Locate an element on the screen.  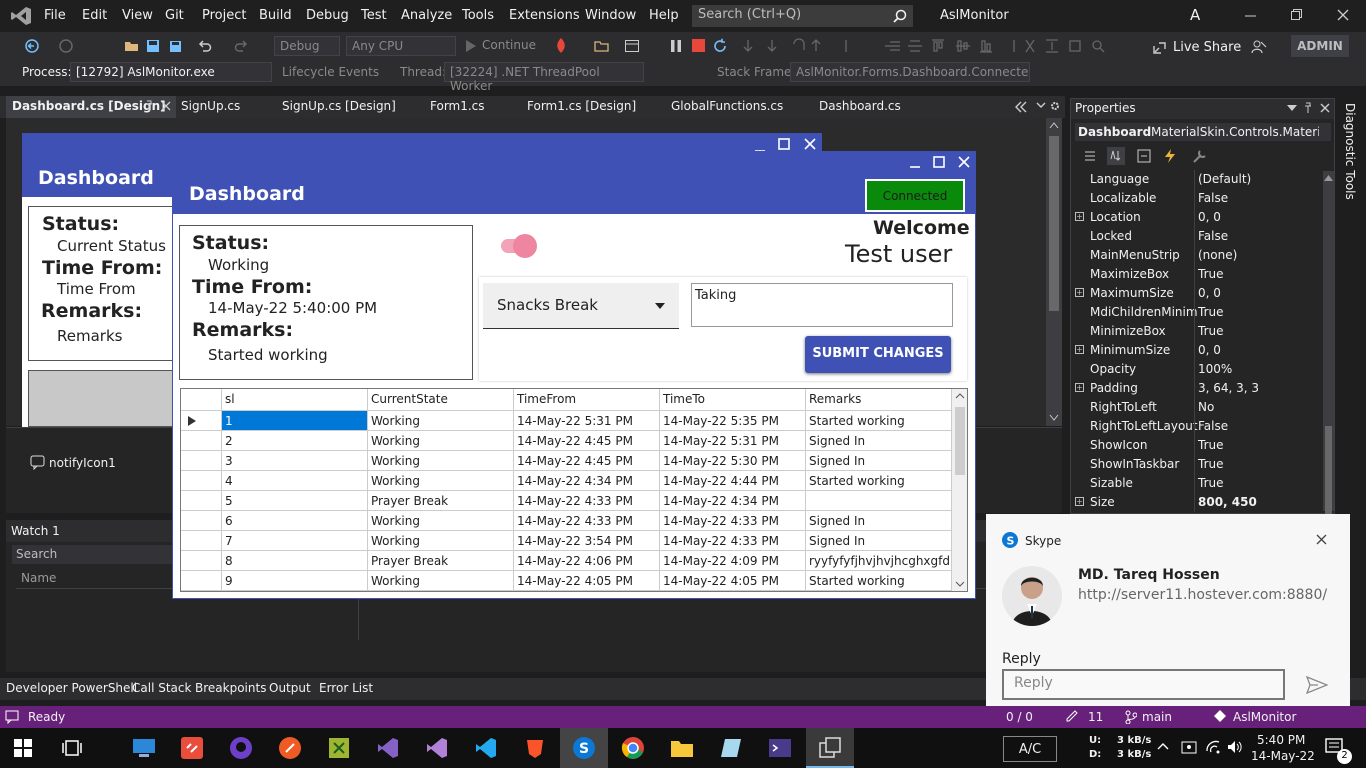
connected-status-button: Connected is located at coordinates (915, 195).